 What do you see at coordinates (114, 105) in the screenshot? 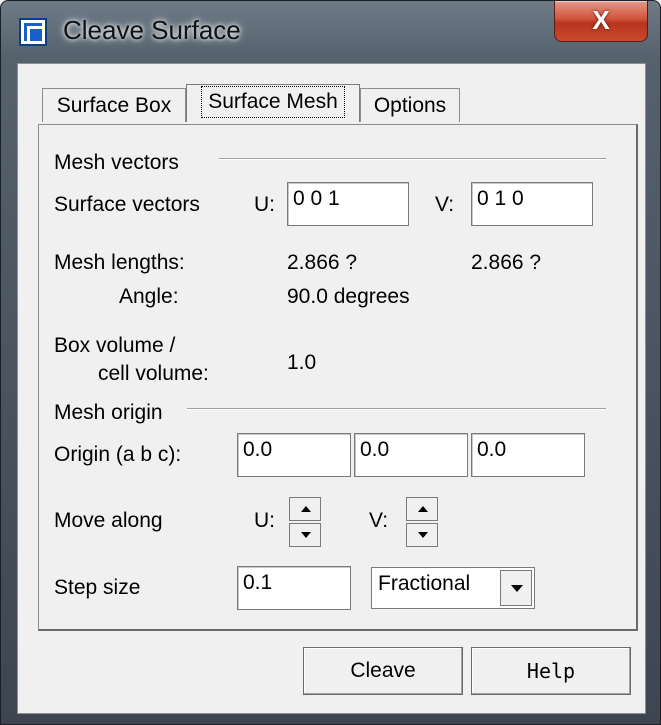
I see `tab-surface-box: Surface Box` at bounding box center [114, 105].